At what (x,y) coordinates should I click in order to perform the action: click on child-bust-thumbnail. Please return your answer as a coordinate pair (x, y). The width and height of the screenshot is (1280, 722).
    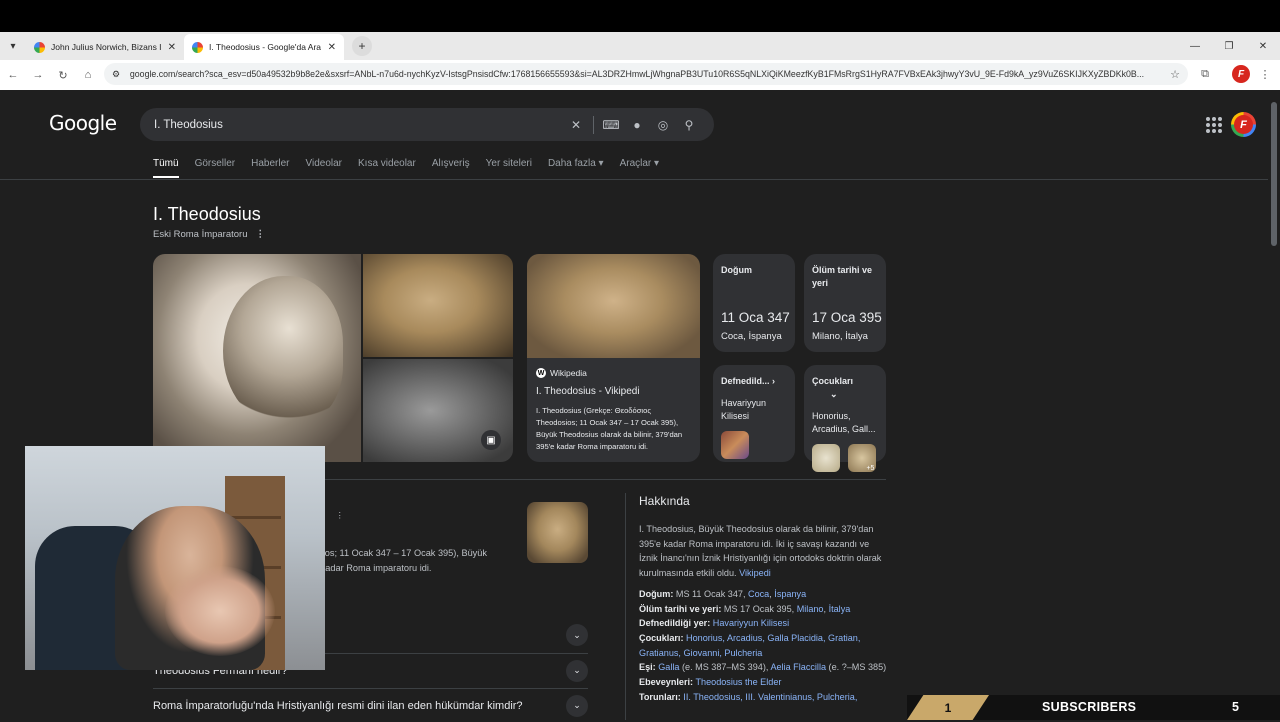
    Looking at the image, I should click on (826, 458).